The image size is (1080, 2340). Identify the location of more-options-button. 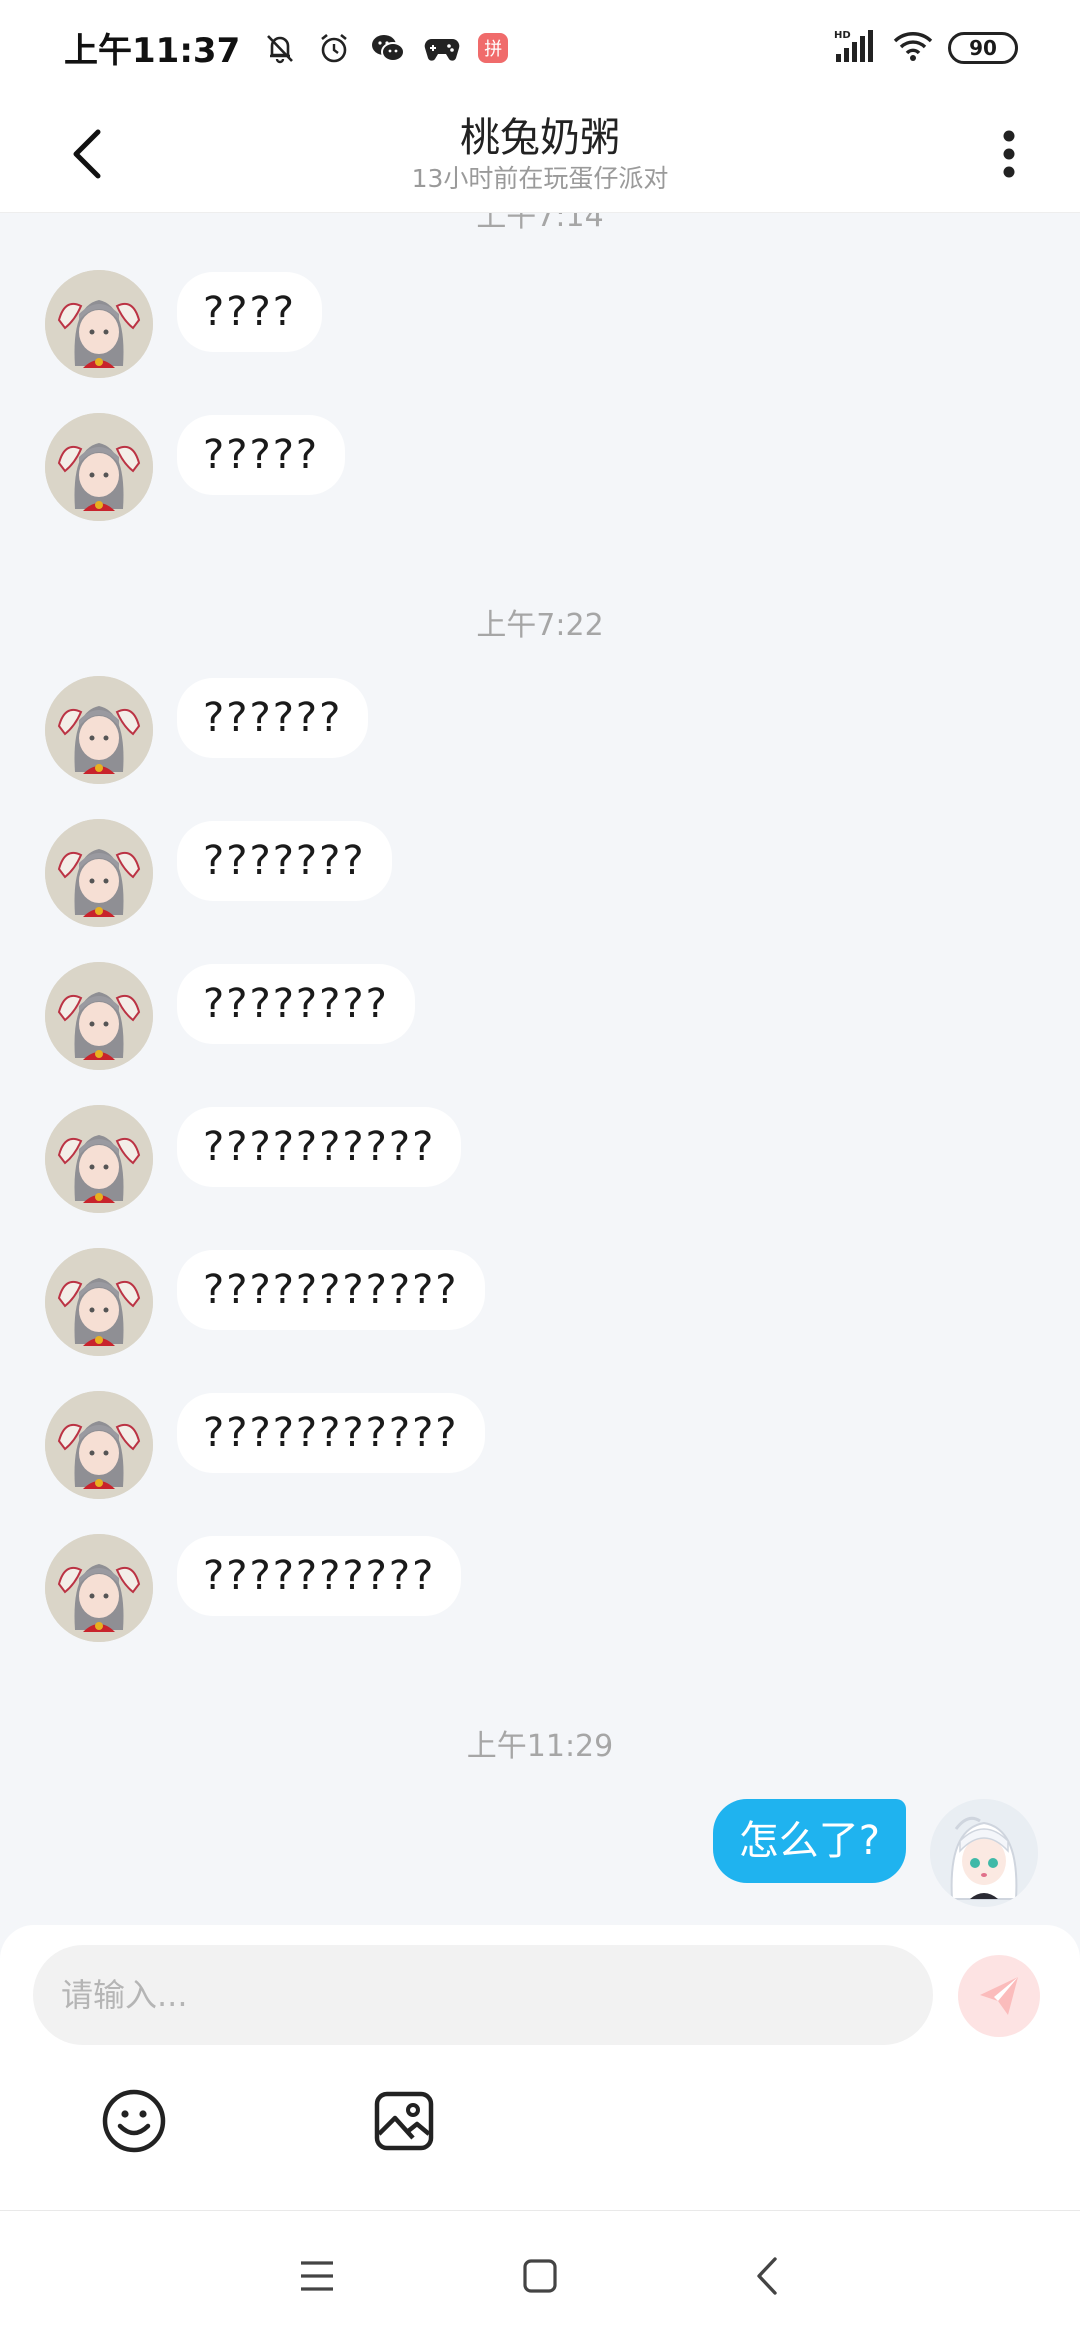
(1009, 154).